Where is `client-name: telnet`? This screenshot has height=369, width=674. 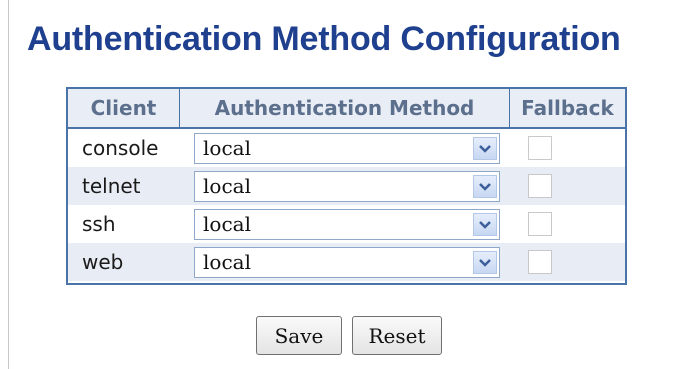
client-name: telnet is located at coordinates (111, 186).